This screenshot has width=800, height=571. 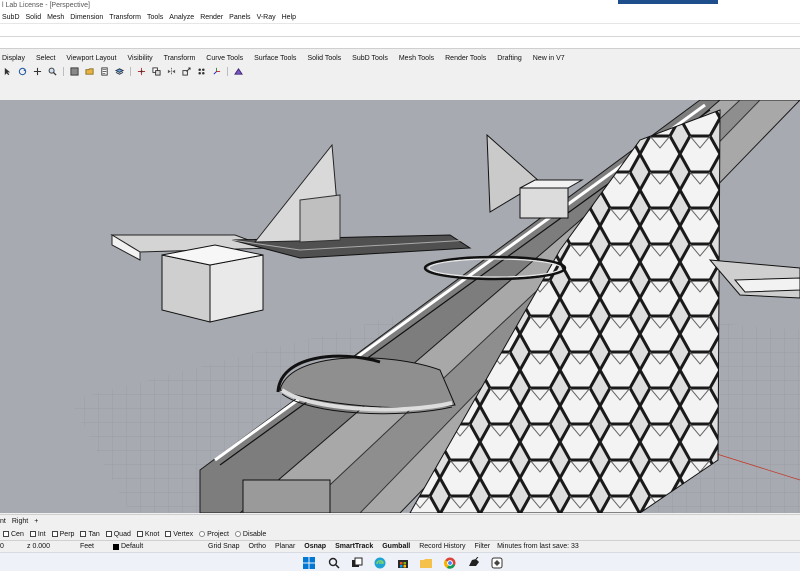 What do you see at coordinates (89, 71) in the screenshot?
I see `open-icon` at bounding box center [89, 71].